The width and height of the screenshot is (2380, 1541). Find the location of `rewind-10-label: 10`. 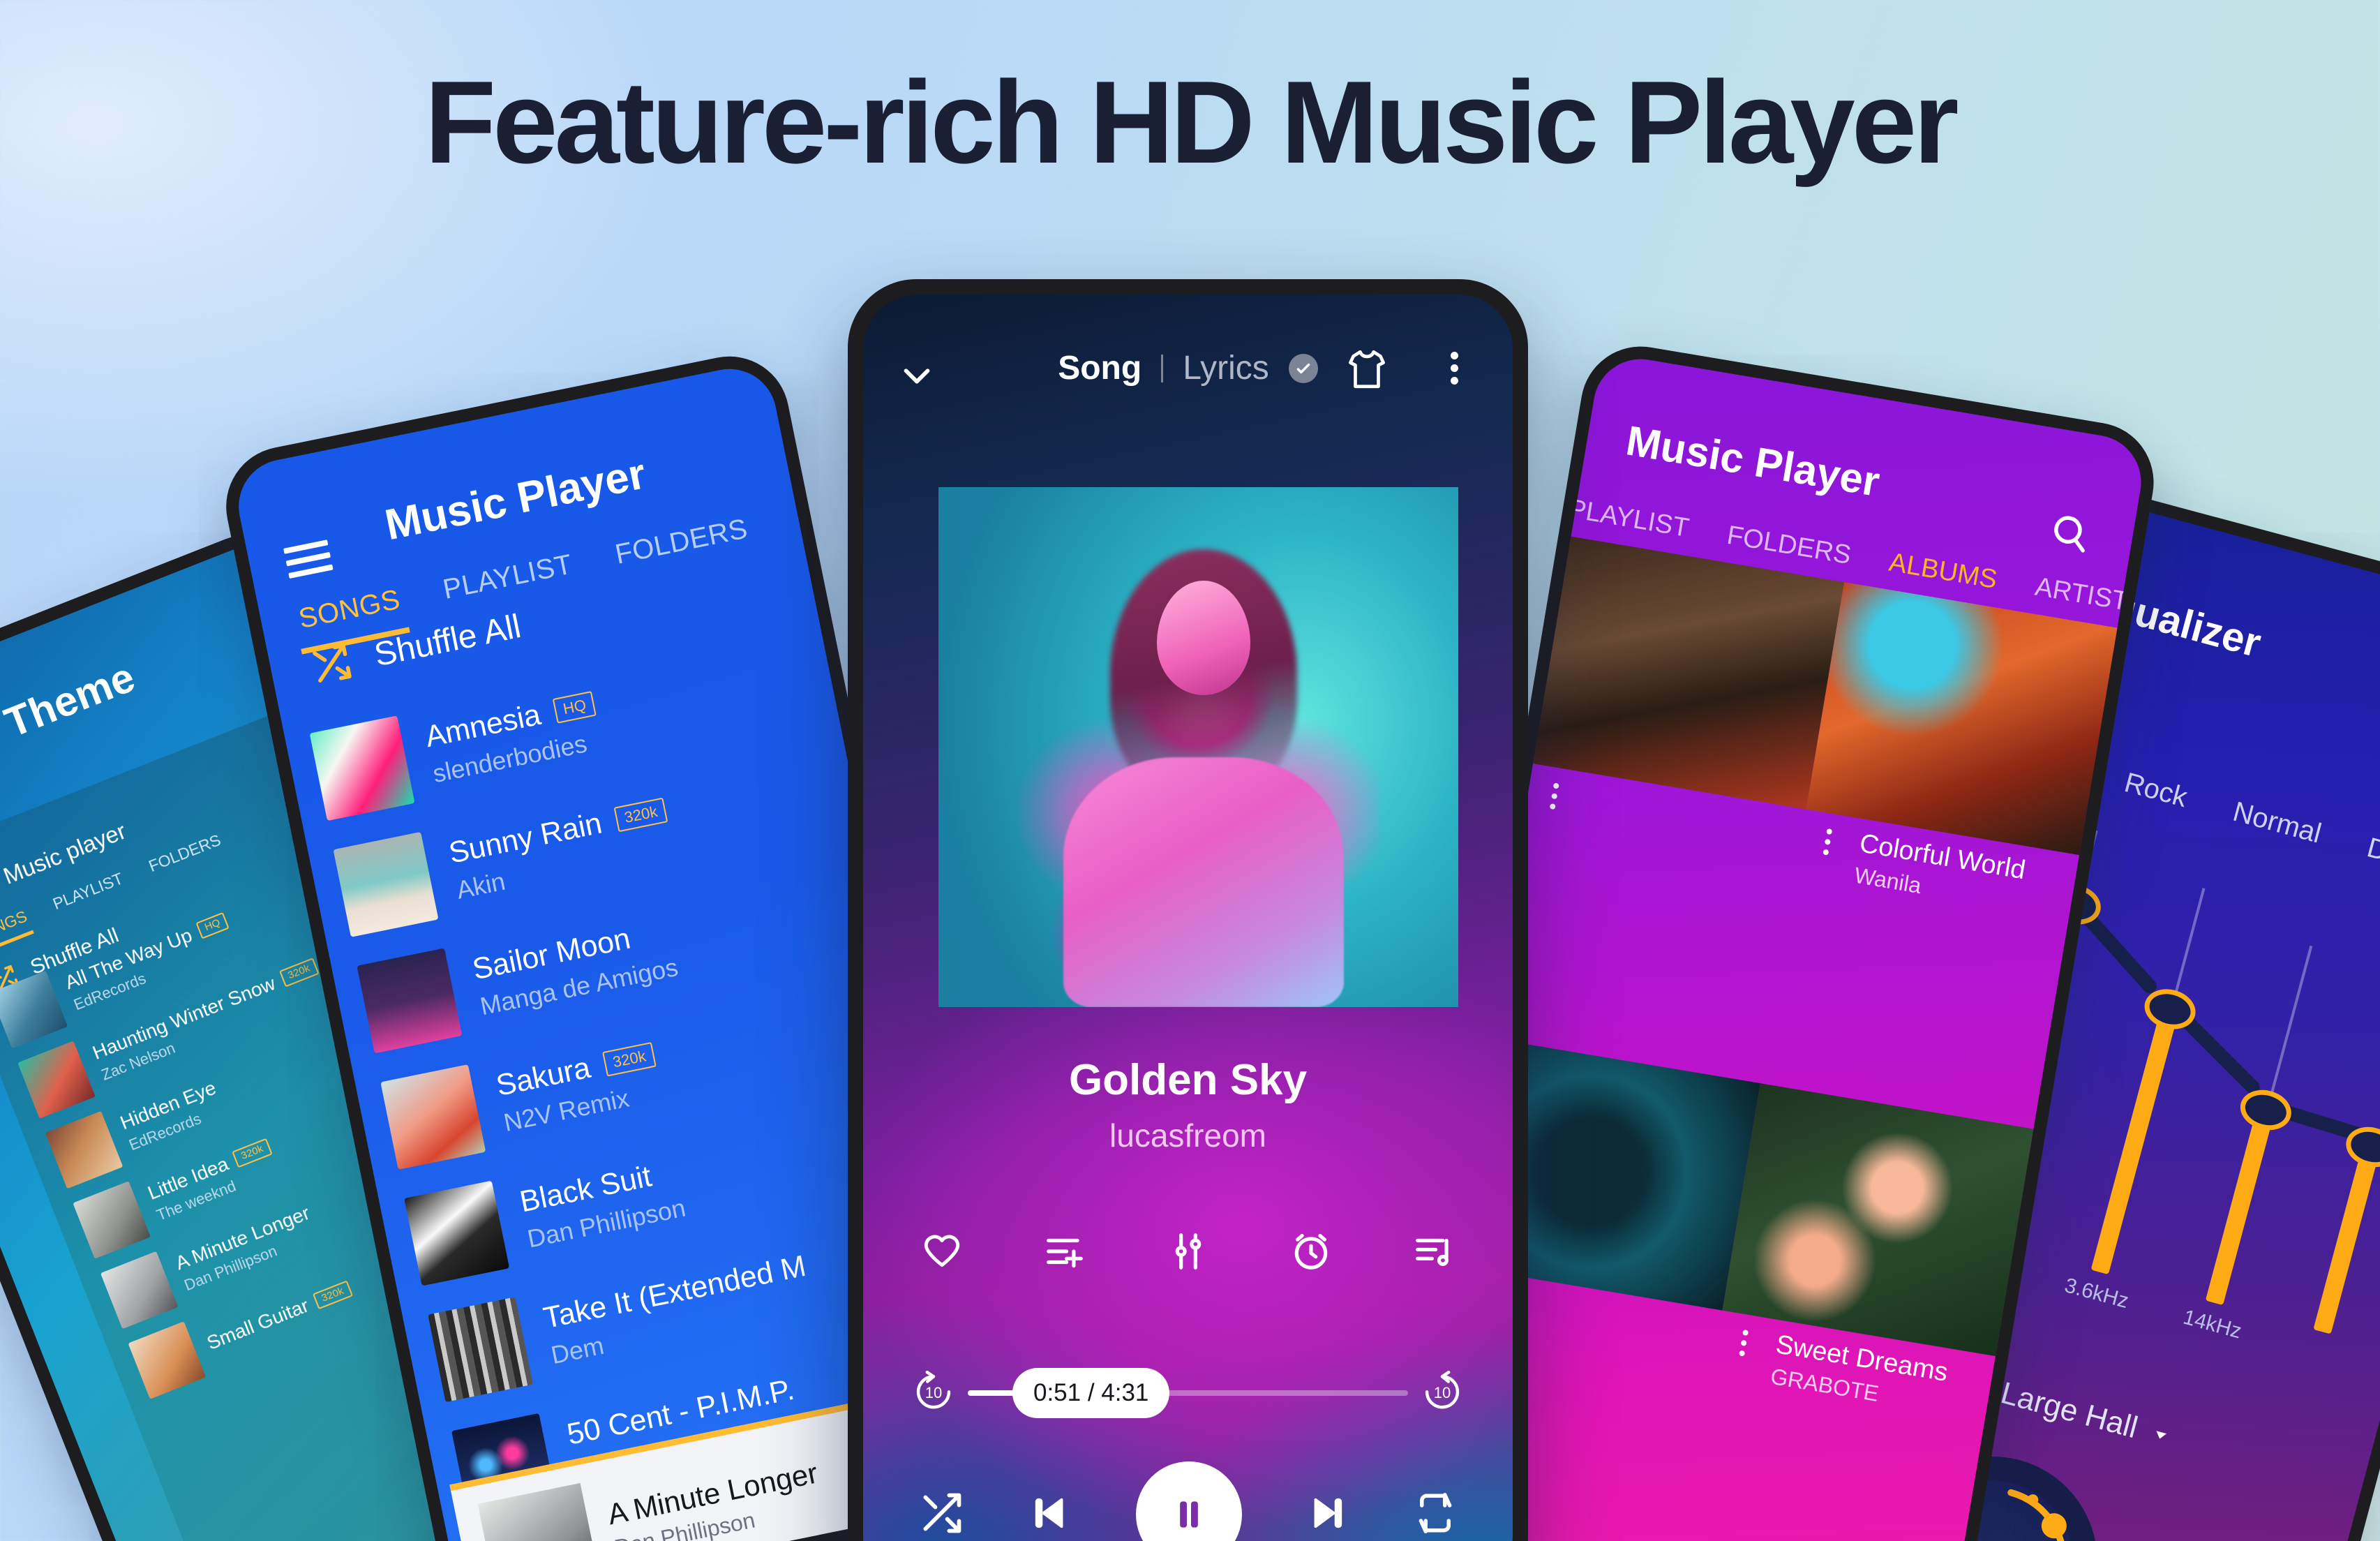

rewind-10-label: 10 is located at coordinates (934, 1392).